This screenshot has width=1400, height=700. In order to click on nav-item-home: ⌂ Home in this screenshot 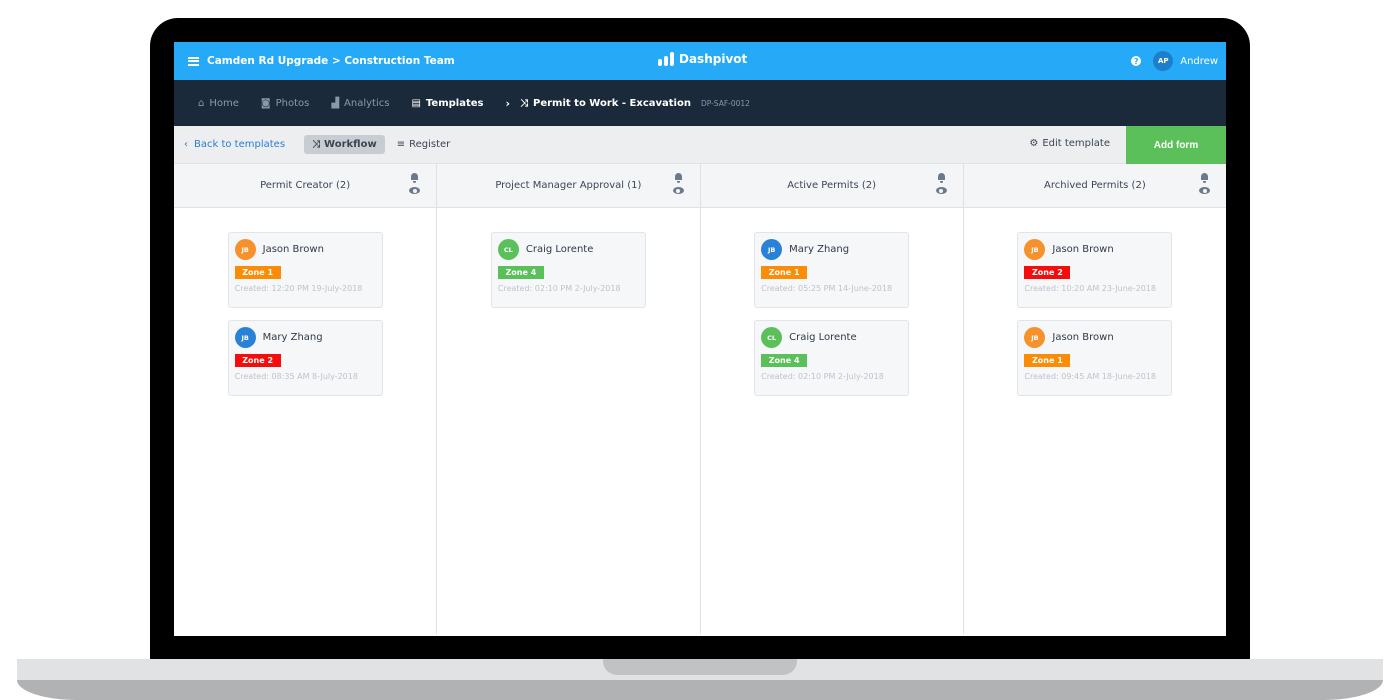, I will do `click(218, 103)`.